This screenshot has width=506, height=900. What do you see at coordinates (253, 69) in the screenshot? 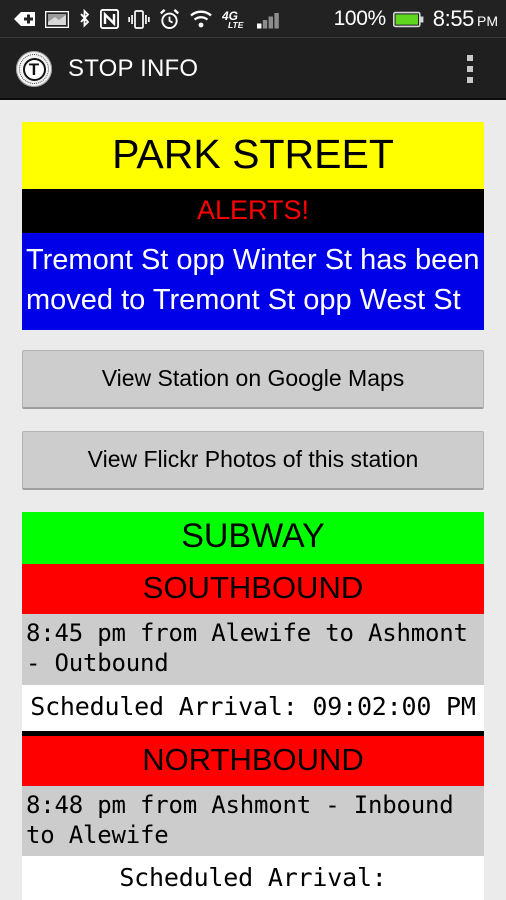
I see `action-bar: T STOP INFO` at bounding box center [253, 69].